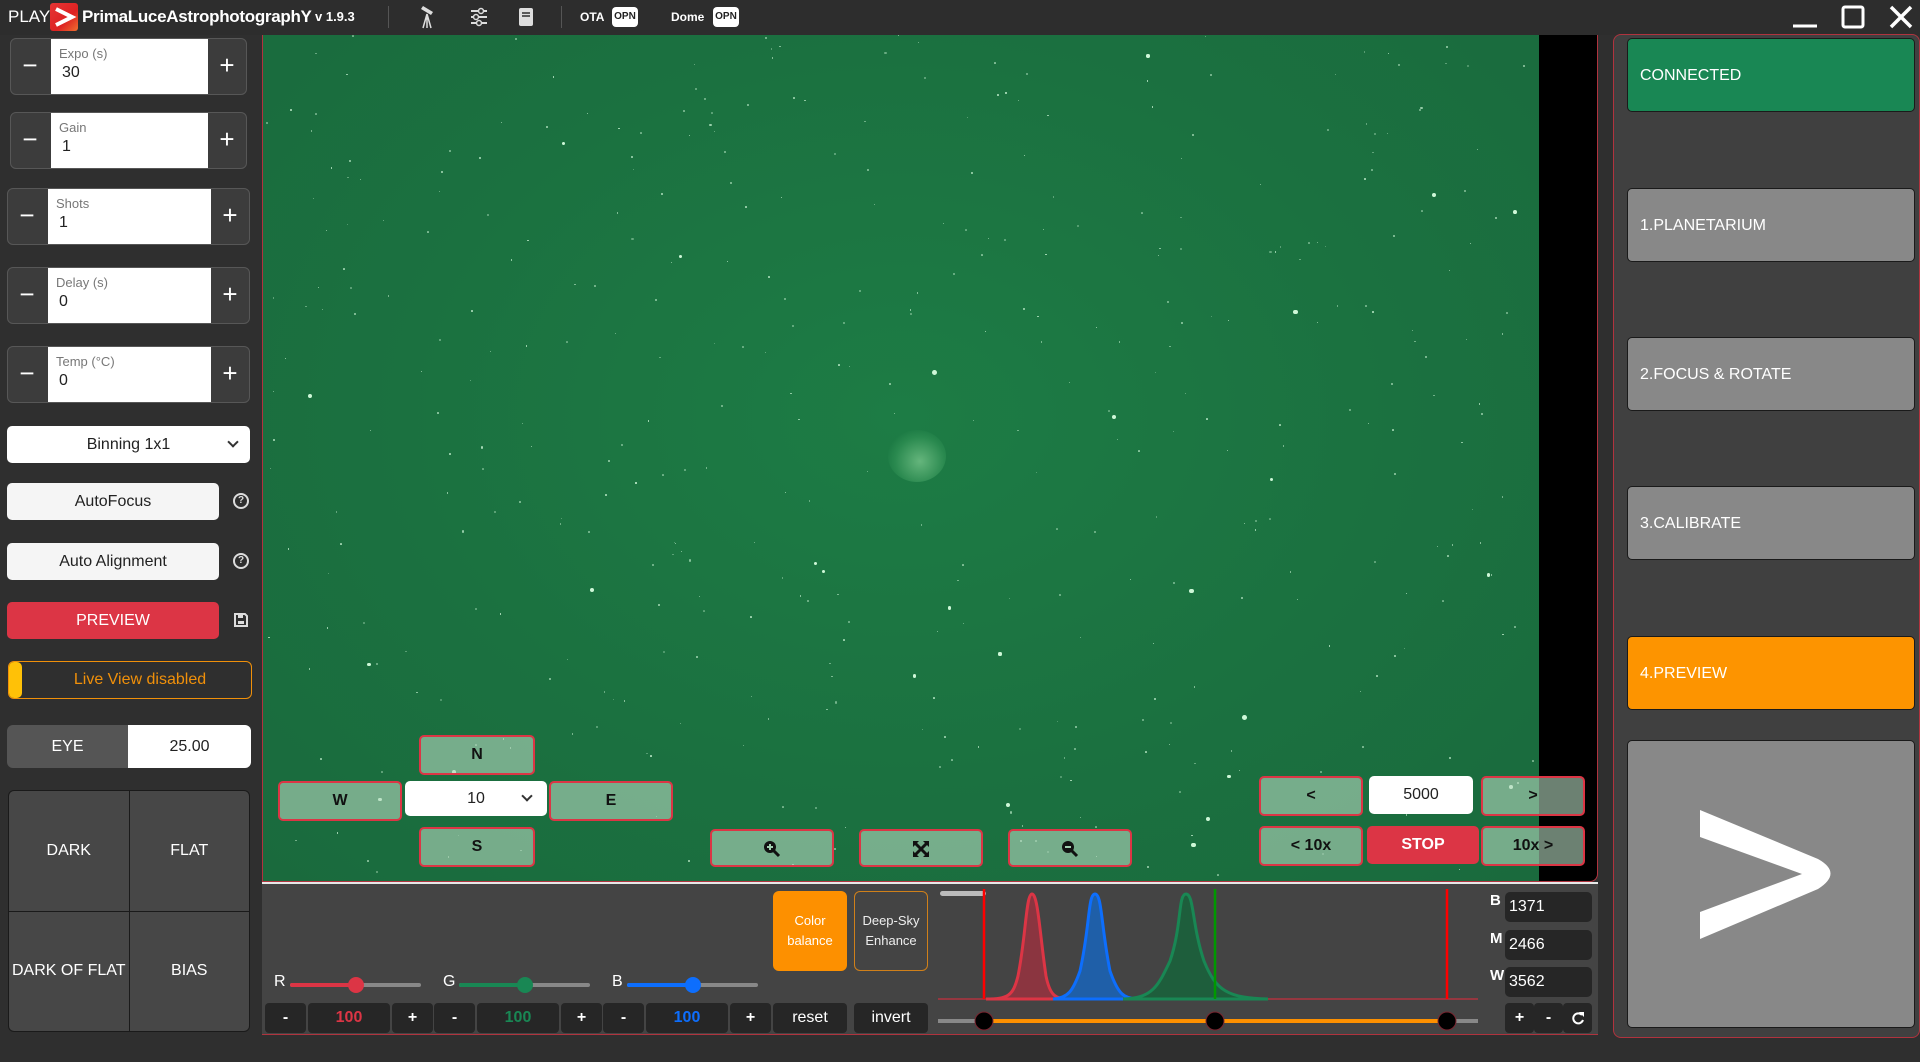 This screenshot has height=1062, width=1920. I want to click on shots-input: Shots 1, so click(129, 216).